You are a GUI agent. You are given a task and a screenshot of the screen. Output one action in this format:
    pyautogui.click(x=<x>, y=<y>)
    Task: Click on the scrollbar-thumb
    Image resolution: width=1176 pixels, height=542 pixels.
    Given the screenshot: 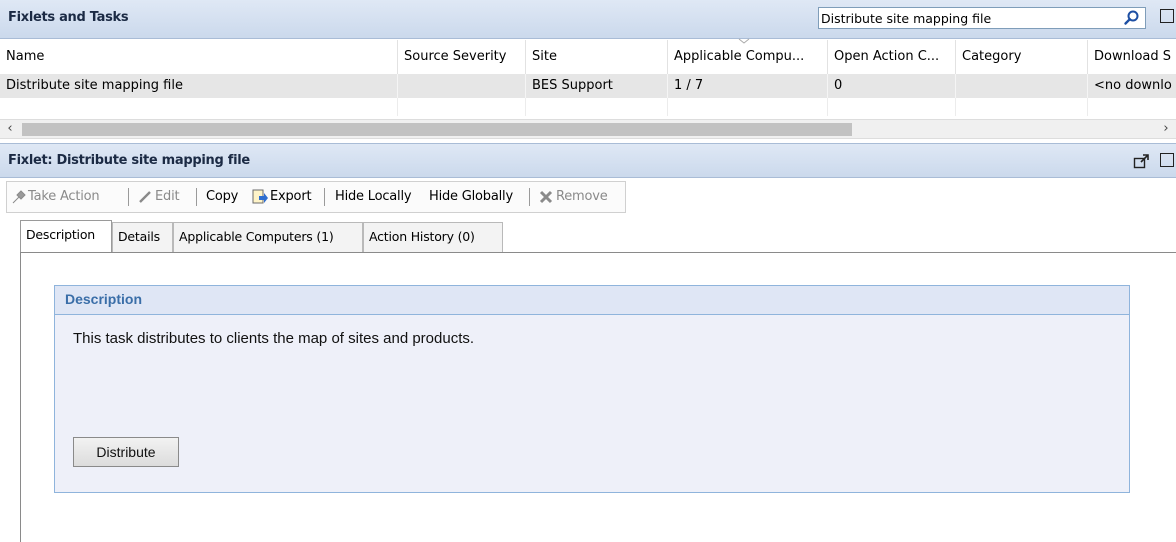 What is the action you would take?
    pyautogui.click(x=437, y=129)
    